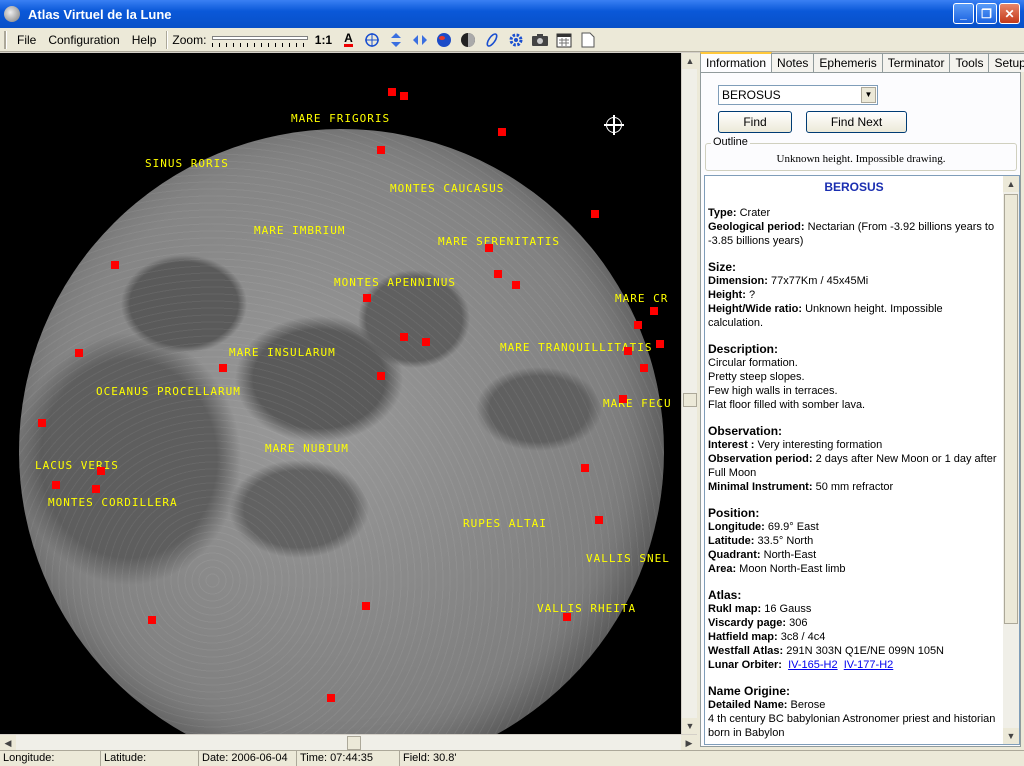 The height and width of the screenshot is (766, 1024). What do you see at coordinates (986, 13) in the screenshot?
I see `maximize-button: ❐` at bounding box center [986, 13].